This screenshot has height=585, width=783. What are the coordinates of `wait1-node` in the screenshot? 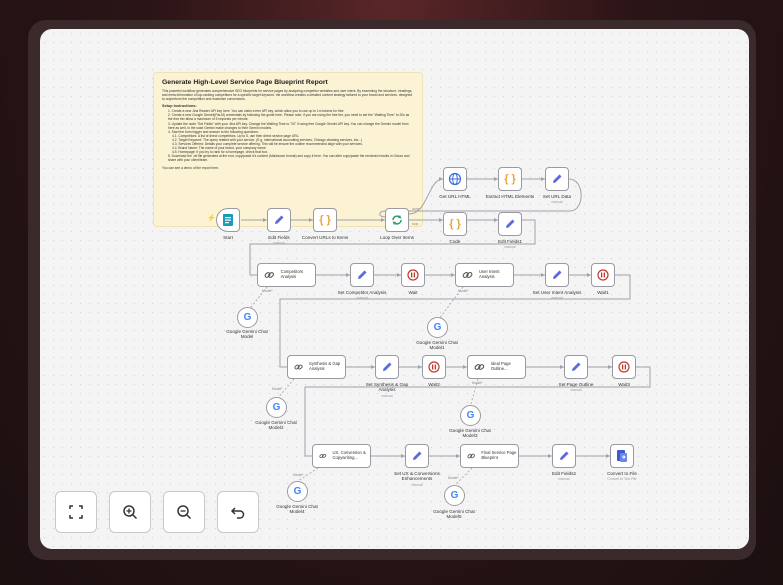 It's located at (603, 275).